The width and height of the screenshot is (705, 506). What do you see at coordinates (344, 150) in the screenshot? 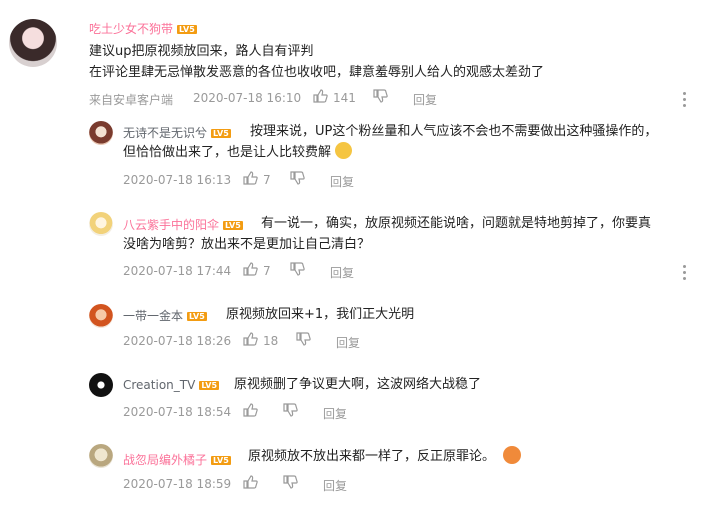
I see `sweat-emoji-icon` at bounding box center [344, 150].